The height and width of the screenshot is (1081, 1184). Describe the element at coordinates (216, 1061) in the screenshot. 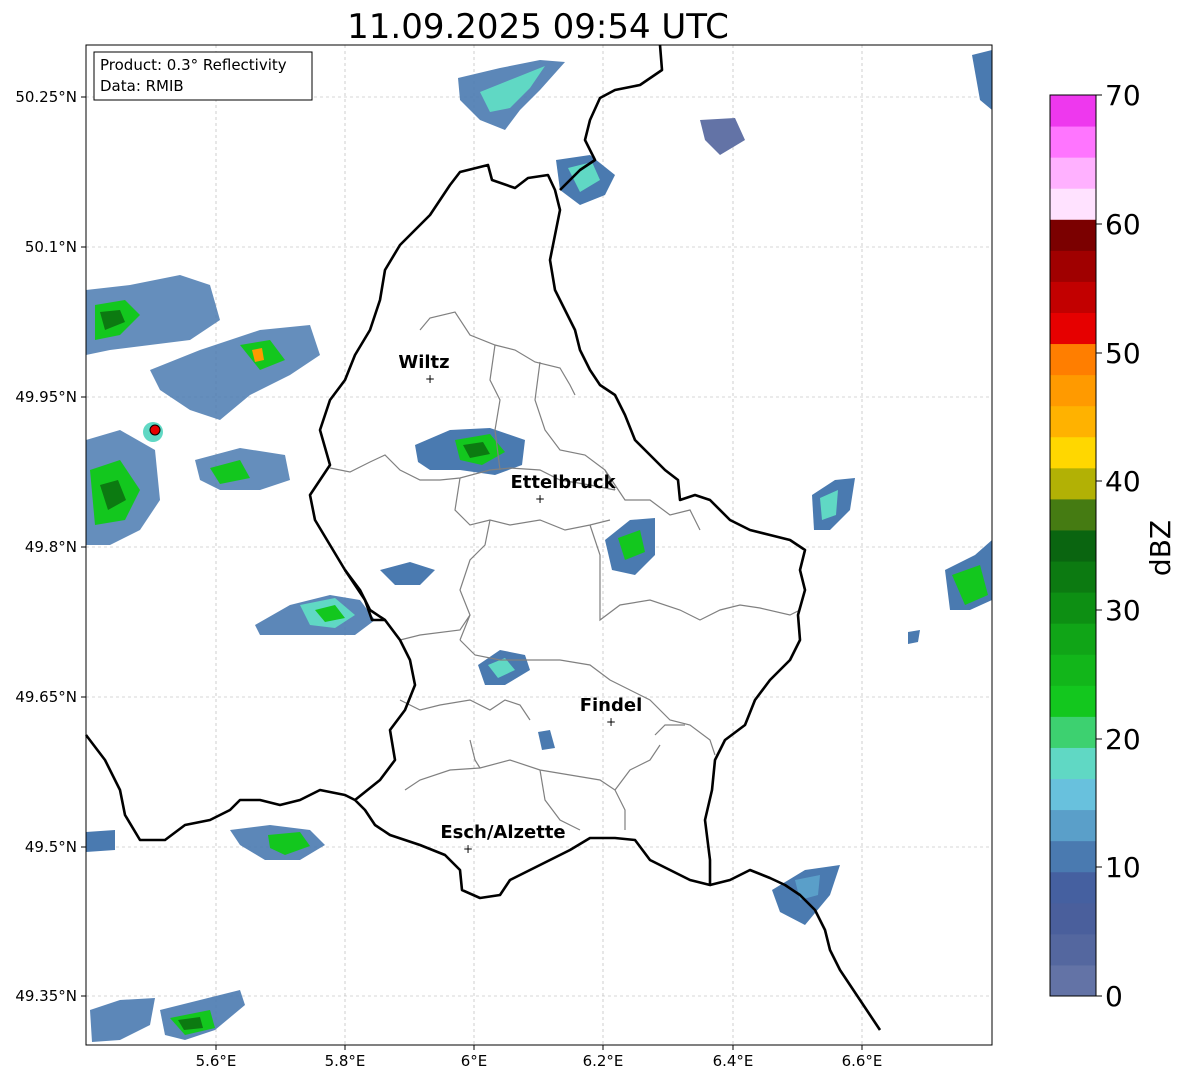

I see `x-tick-label: 5.6°E` at that location.